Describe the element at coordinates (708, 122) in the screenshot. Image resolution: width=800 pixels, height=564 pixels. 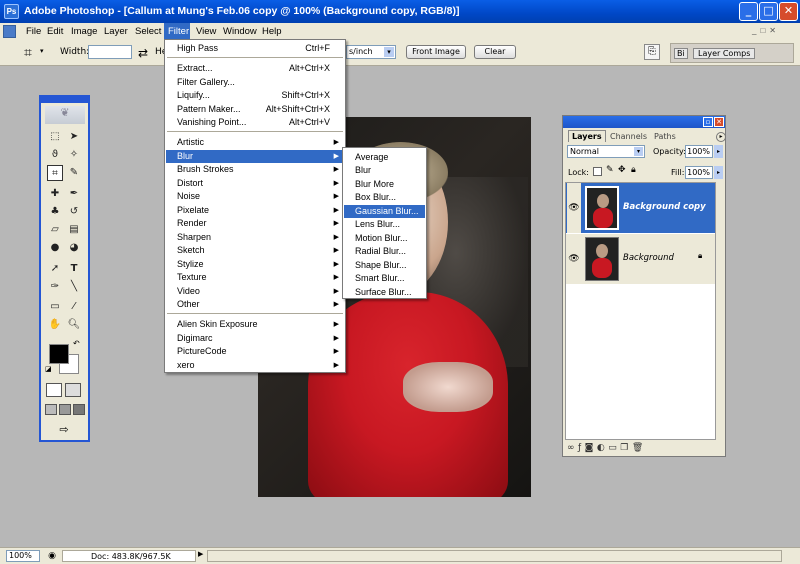
I see `panel-minimize-icon: ▫` at that location.